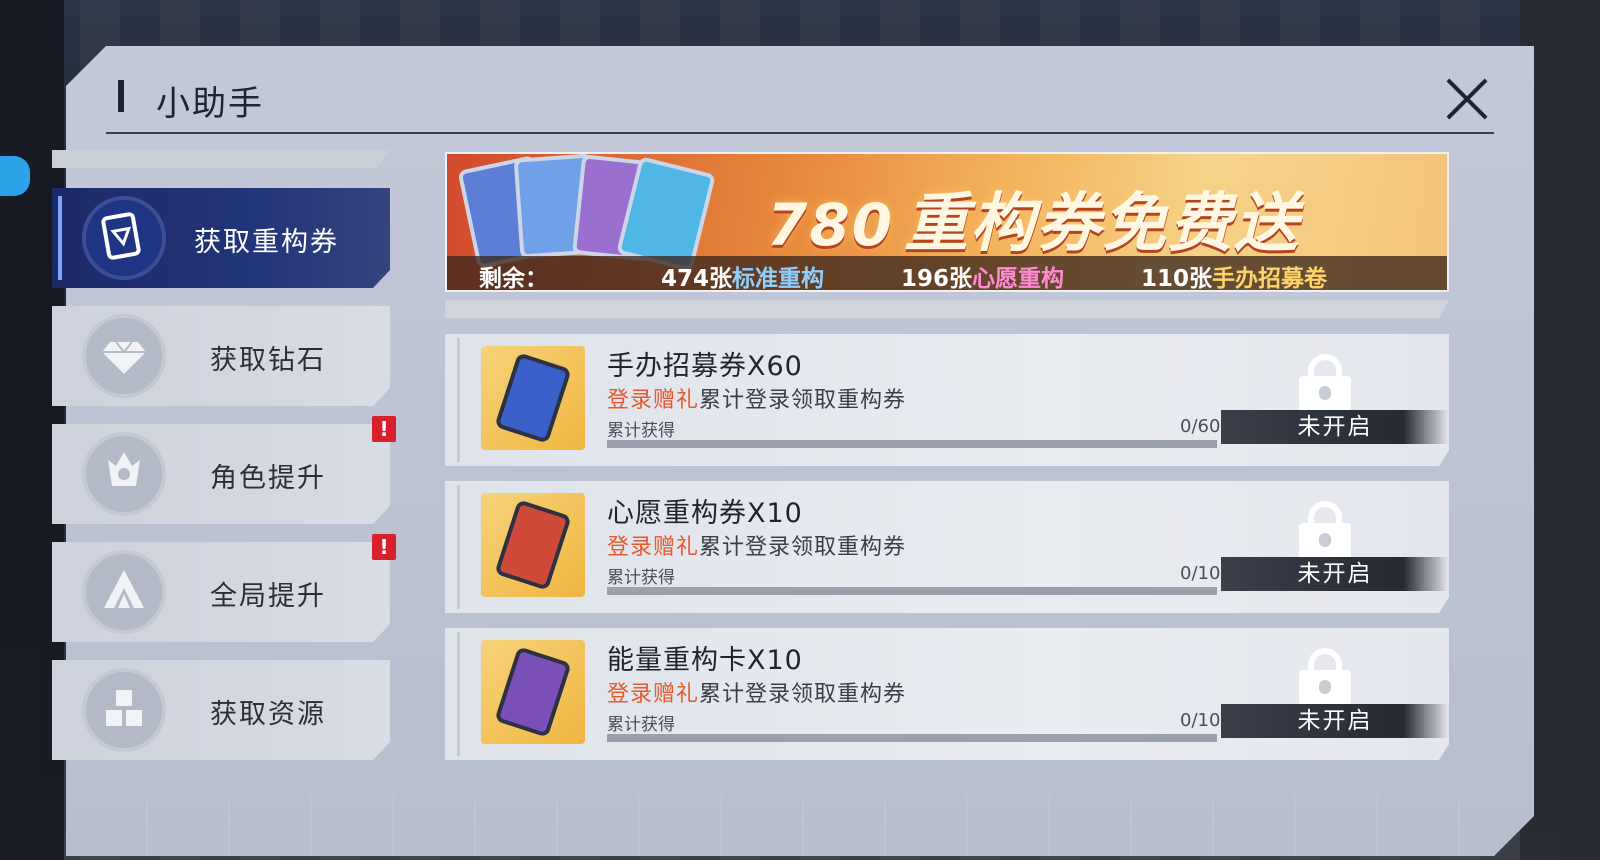 The width and height of the screenshot is (1600, 860). I want to click on banner-remaining-strip: 剩余： 474张标准重构 196张心愿重构 110张手办招募卷, so click(947, 273).